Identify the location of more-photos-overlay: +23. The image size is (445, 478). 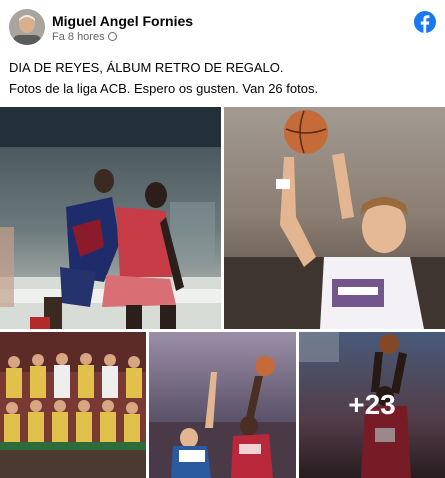
(372, 405).